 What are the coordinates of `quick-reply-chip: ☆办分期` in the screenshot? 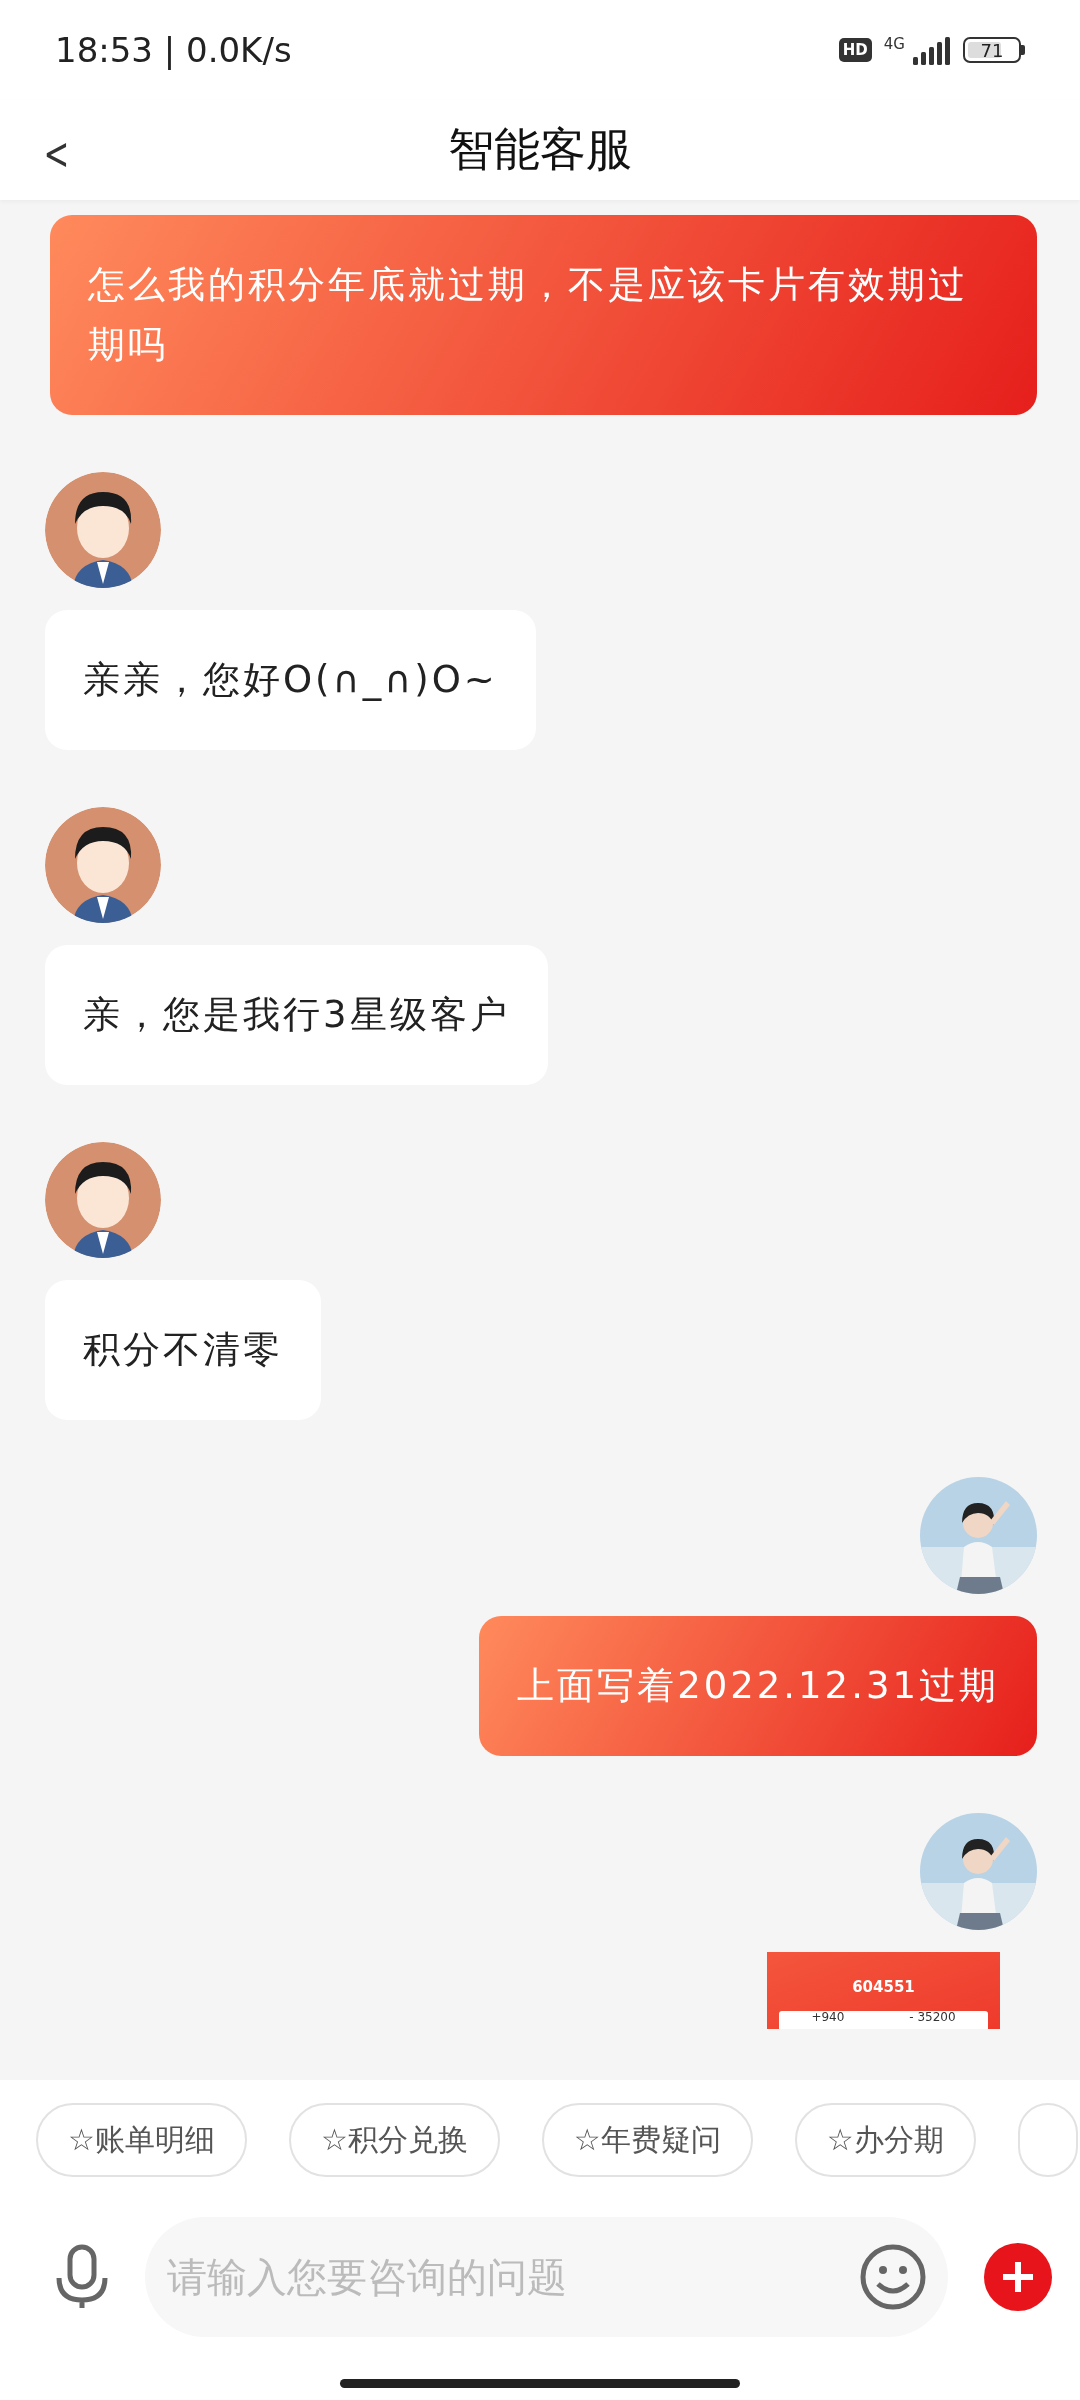 It's located at (885, 2140).